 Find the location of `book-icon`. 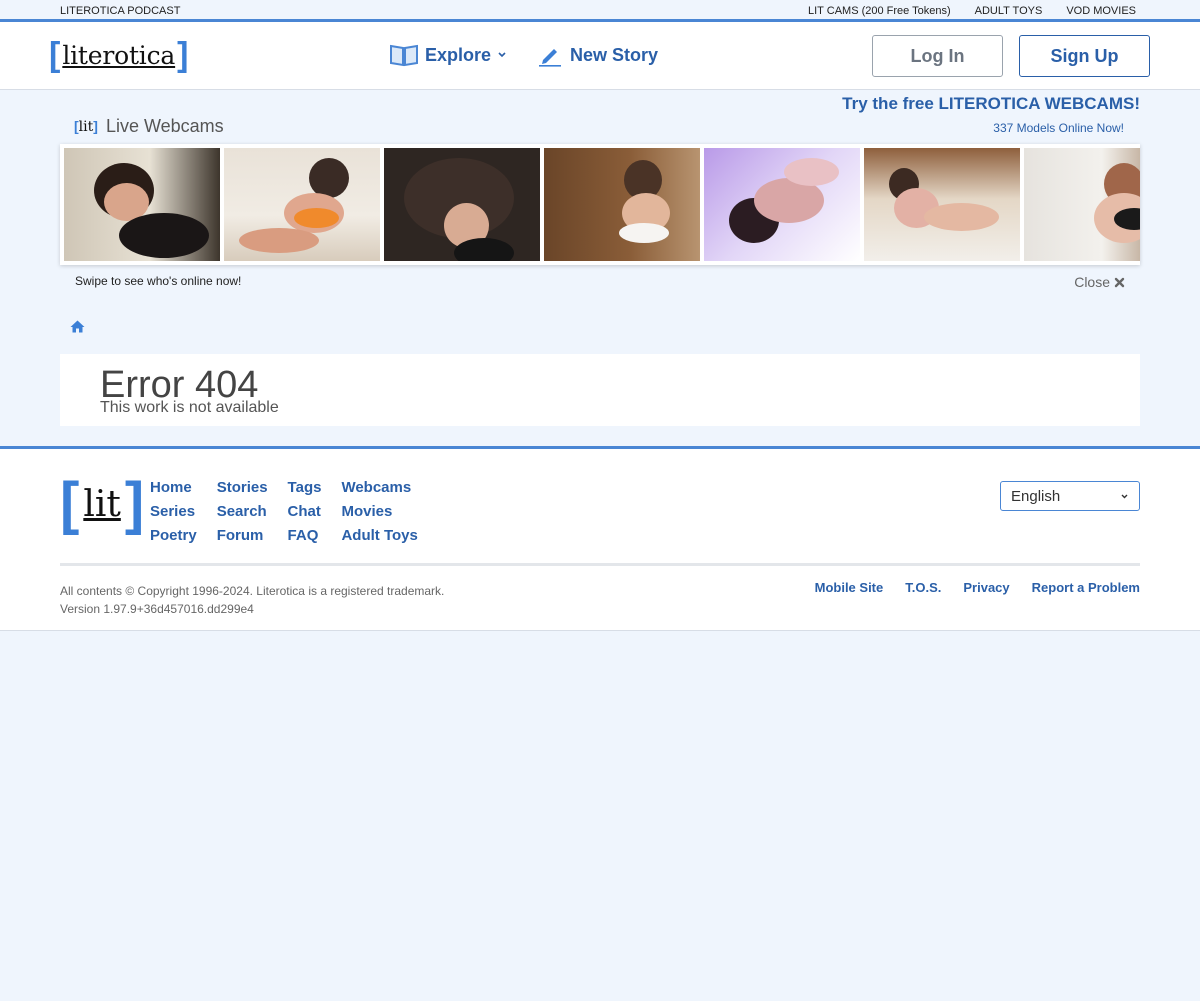

book-icon is located at coordinates (404, 55).